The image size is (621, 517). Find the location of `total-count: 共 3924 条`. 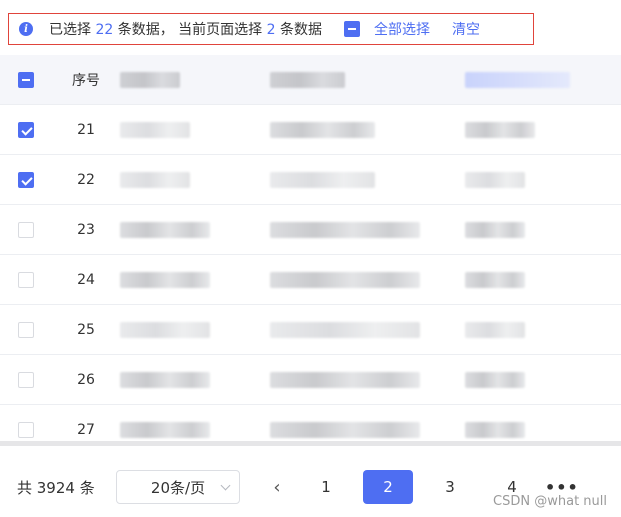

total-count: 共 3924 条 is located at coordinates (56, 487).